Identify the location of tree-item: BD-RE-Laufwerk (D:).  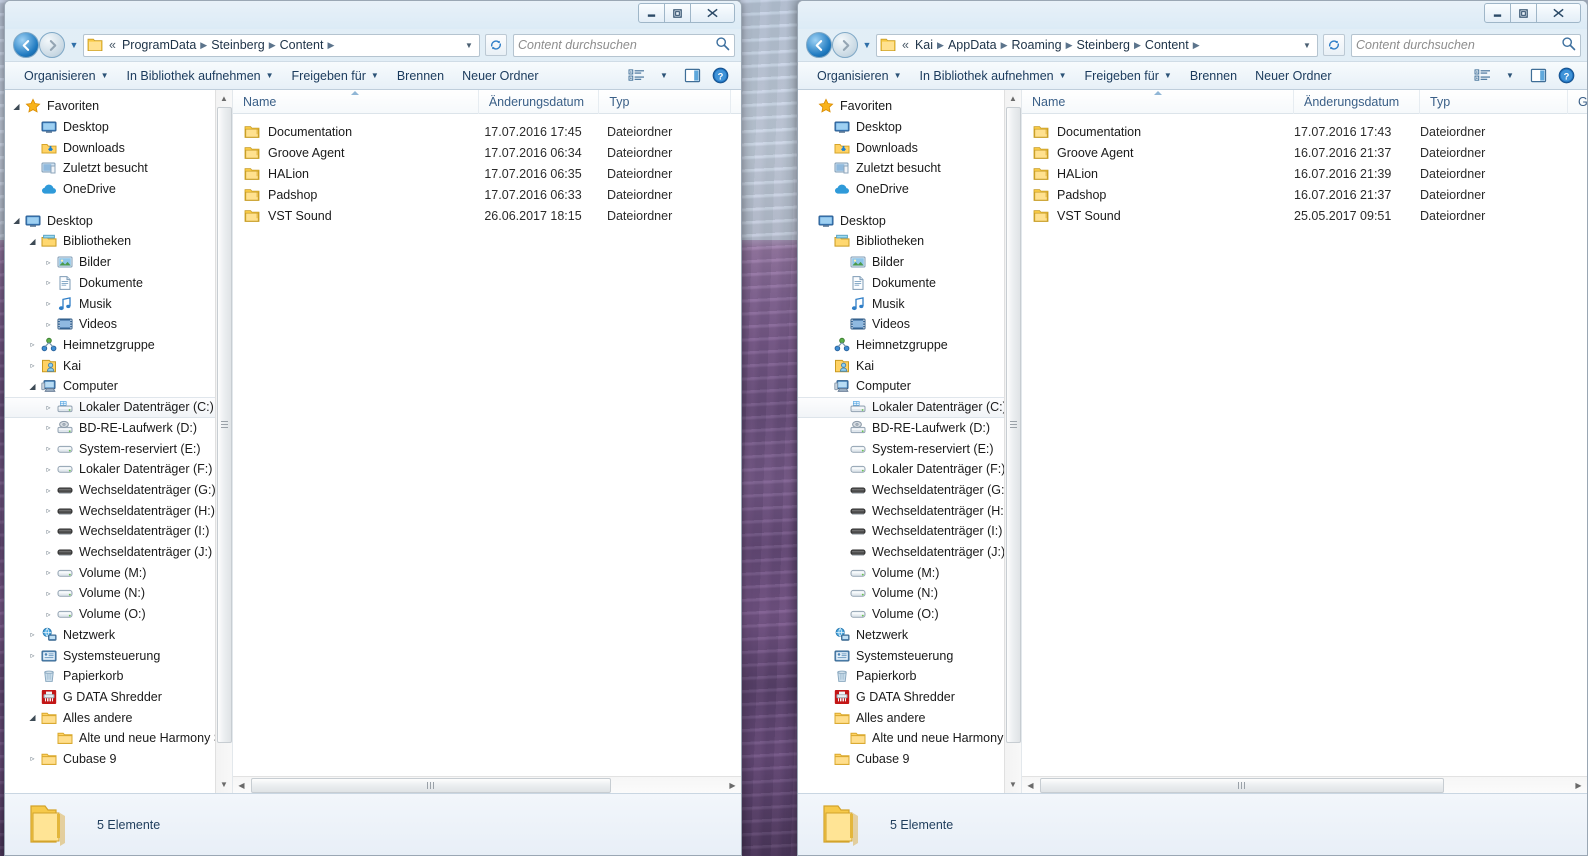
(909, 428).